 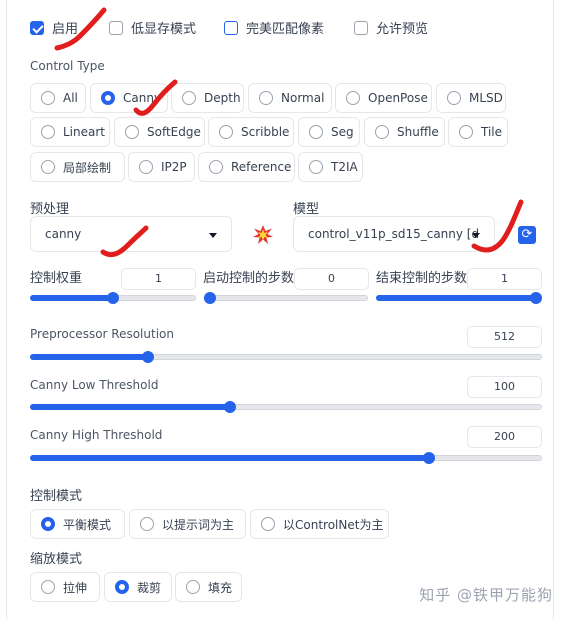 What do you see at coordinates (152, 27) in the screenshot?
I see `low-vram-checkbox: 低显存模式` at bounding box center [152, 27].